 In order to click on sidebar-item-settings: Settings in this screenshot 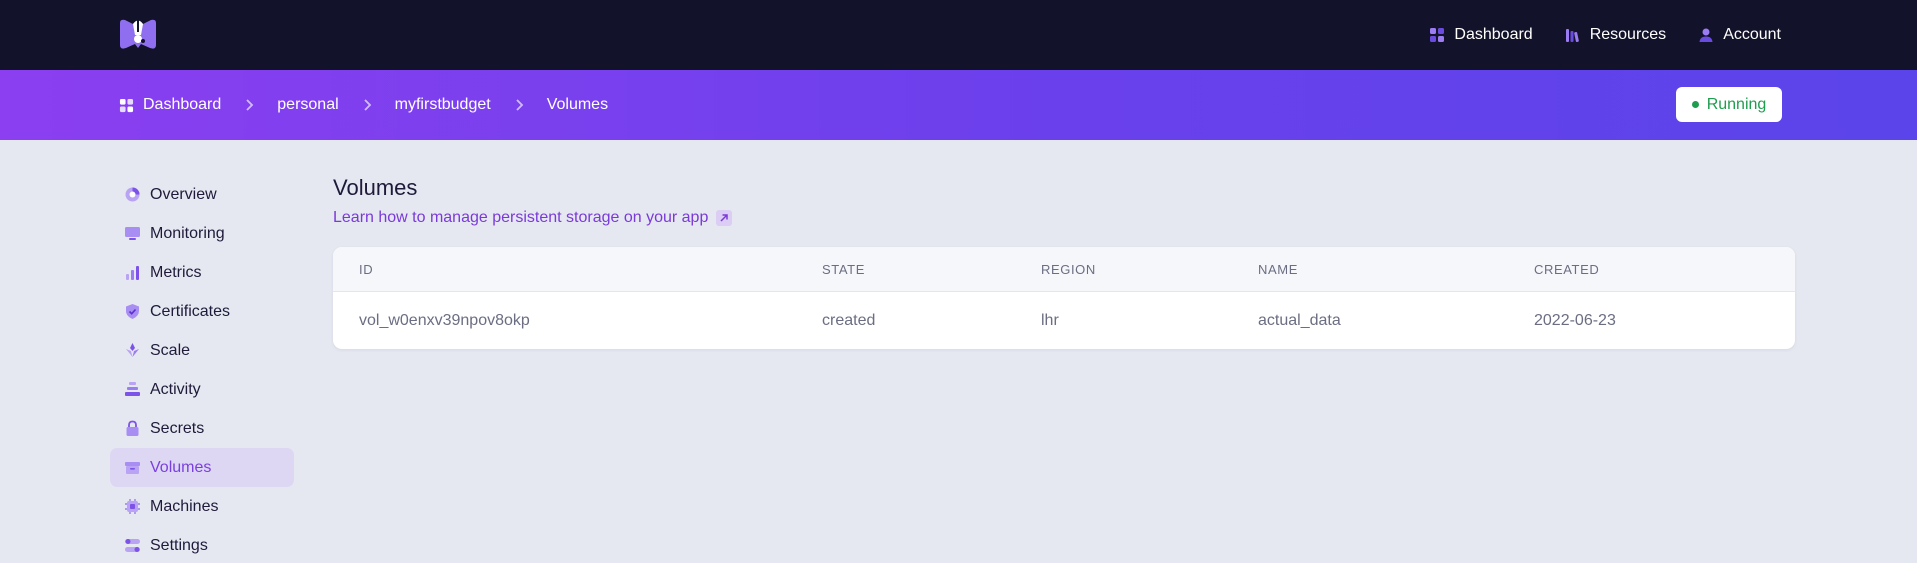, I will do `click(202, 544)`.